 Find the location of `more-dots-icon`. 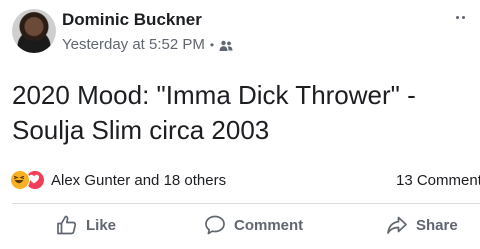

more-dots-icon is located at coordinates (457, 17).